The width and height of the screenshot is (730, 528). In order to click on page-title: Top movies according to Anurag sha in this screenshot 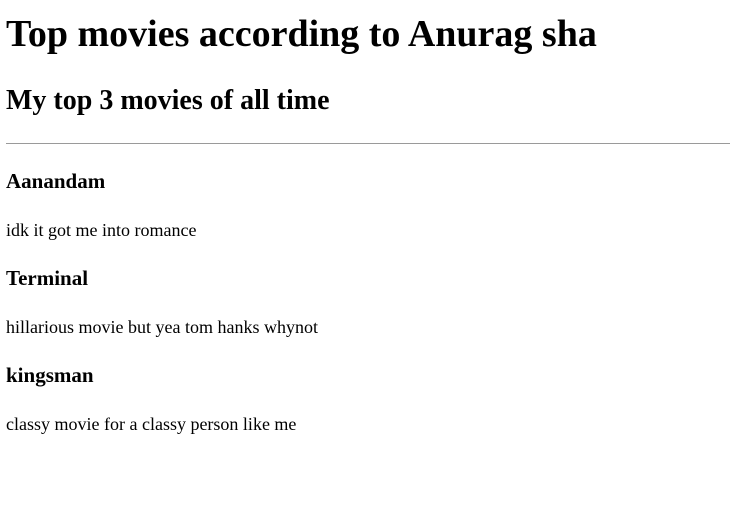, I will do `click(301, 34)`.